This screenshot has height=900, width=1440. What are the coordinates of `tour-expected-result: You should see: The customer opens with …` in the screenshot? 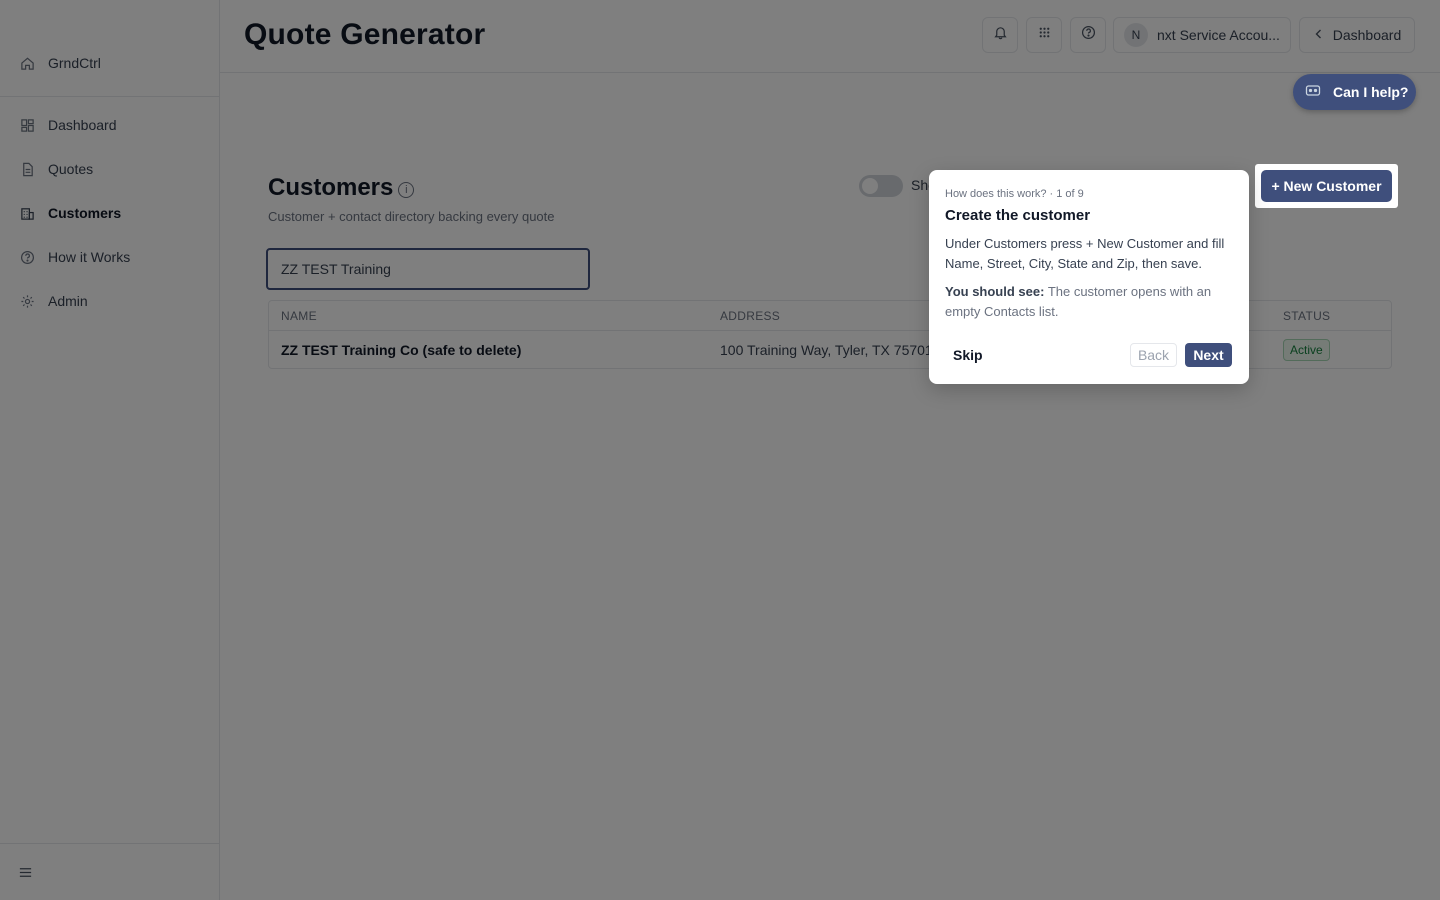 It's located at (1089, 302).